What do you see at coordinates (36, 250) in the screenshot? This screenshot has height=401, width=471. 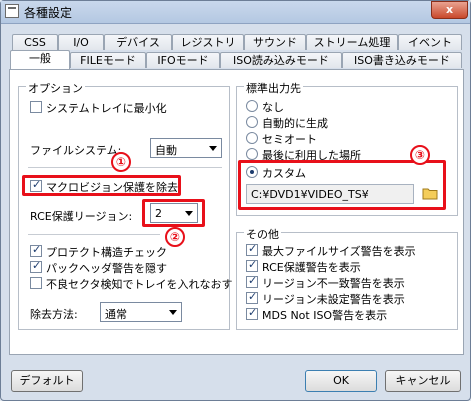 I see `protect-check-checkbox` at bounding box center [36, 250].